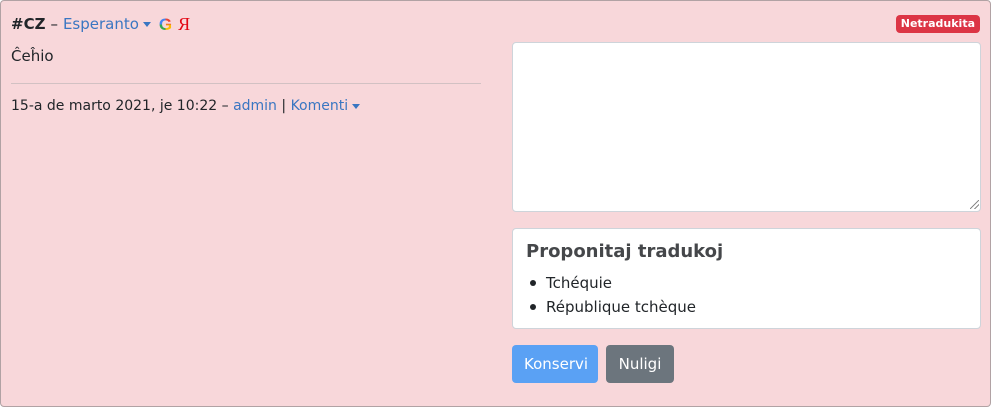 This screenshot has height=407, width=991. Describe the element at coordinates (640, 364) in the screenshot. I see `cancel-button: Nuligi` at that location.